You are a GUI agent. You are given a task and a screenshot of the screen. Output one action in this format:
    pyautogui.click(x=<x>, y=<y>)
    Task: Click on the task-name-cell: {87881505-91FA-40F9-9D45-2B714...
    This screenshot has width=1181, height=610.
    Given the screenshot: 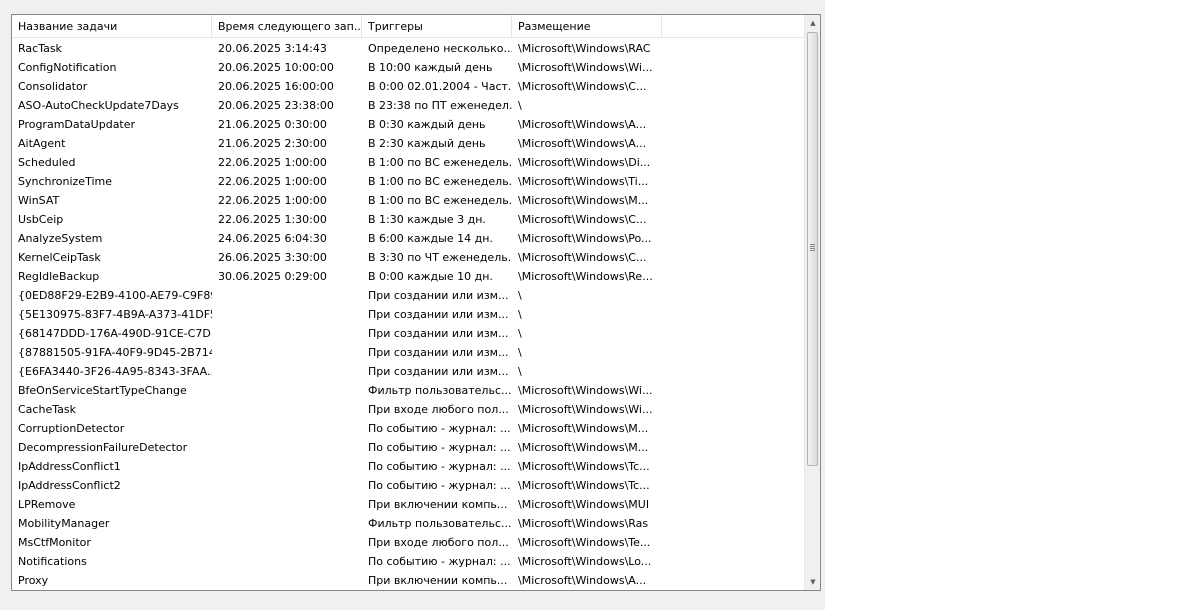 What is the action you would take?
    pyautogui.click(x=115, y=352)
    